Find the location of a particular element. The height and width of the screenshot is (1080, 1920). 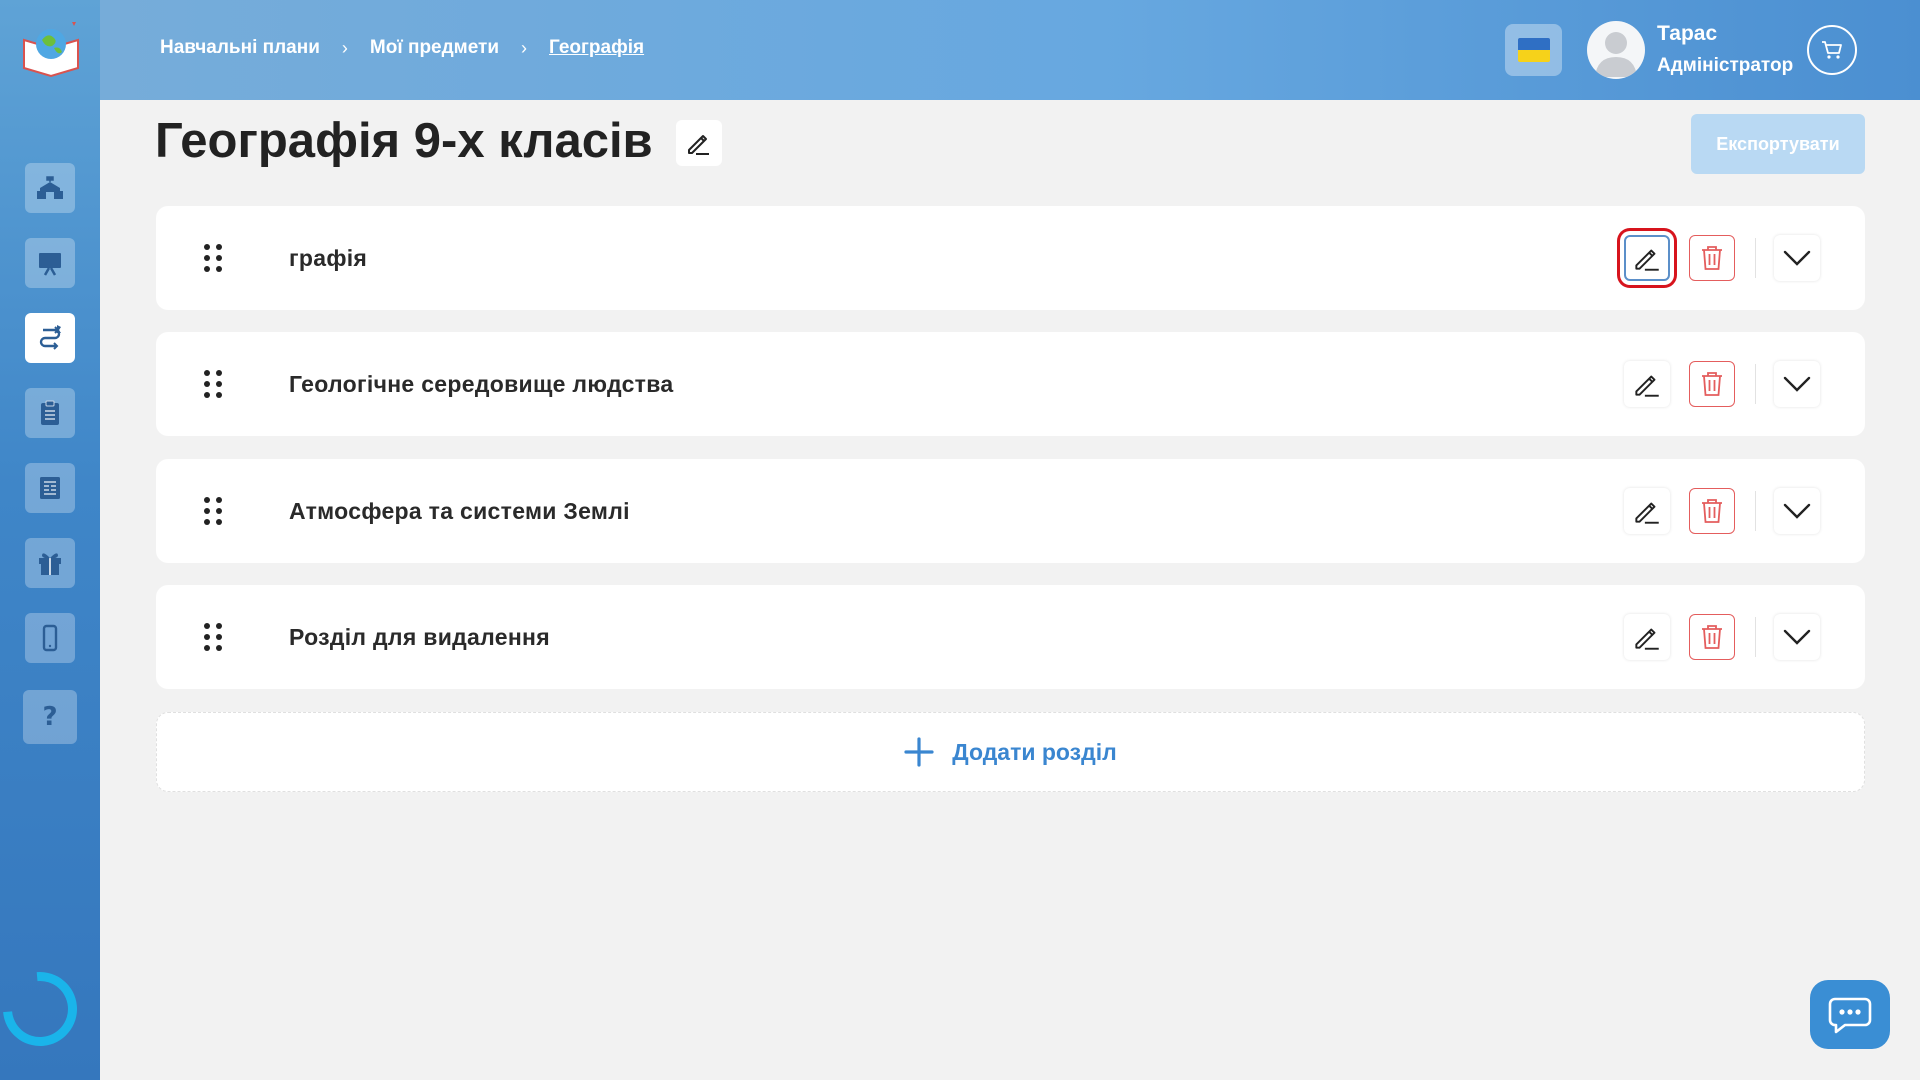

smartphone-icon is located at coordinates (50, 638).